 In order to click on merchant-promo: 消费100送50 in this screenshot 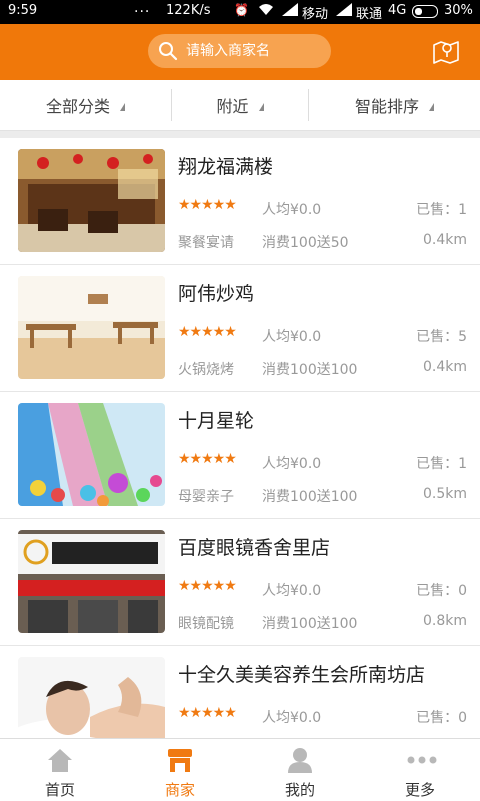, I will do `click(305, 243)`.